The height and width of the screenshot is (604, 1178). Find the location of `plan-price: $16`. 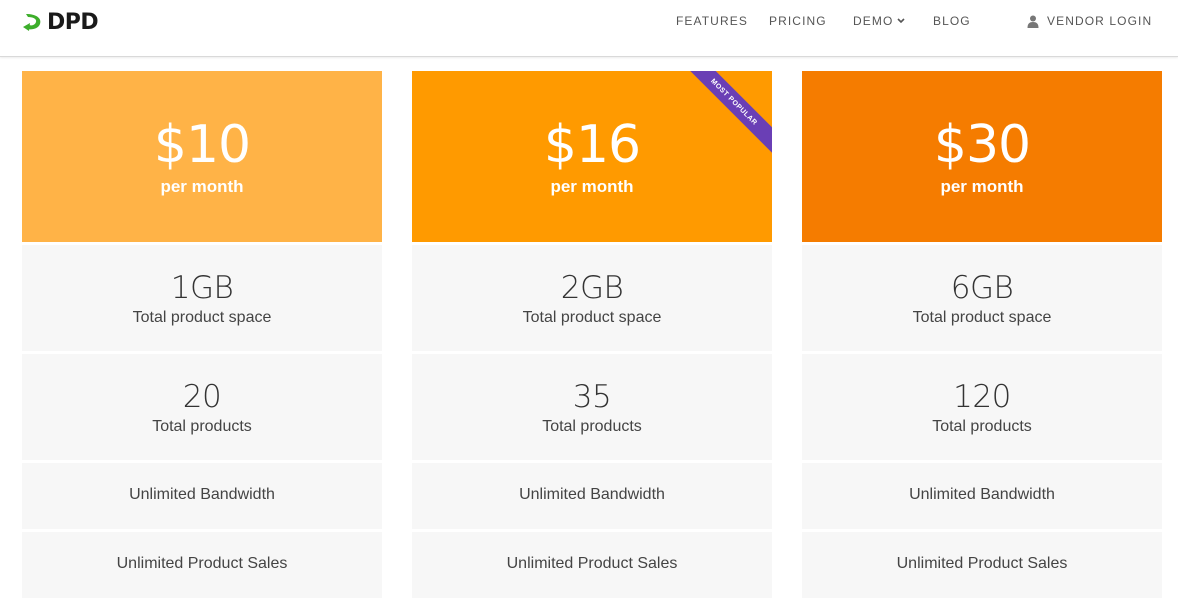

plan-price: $16 is located at coordinates (592, 145).